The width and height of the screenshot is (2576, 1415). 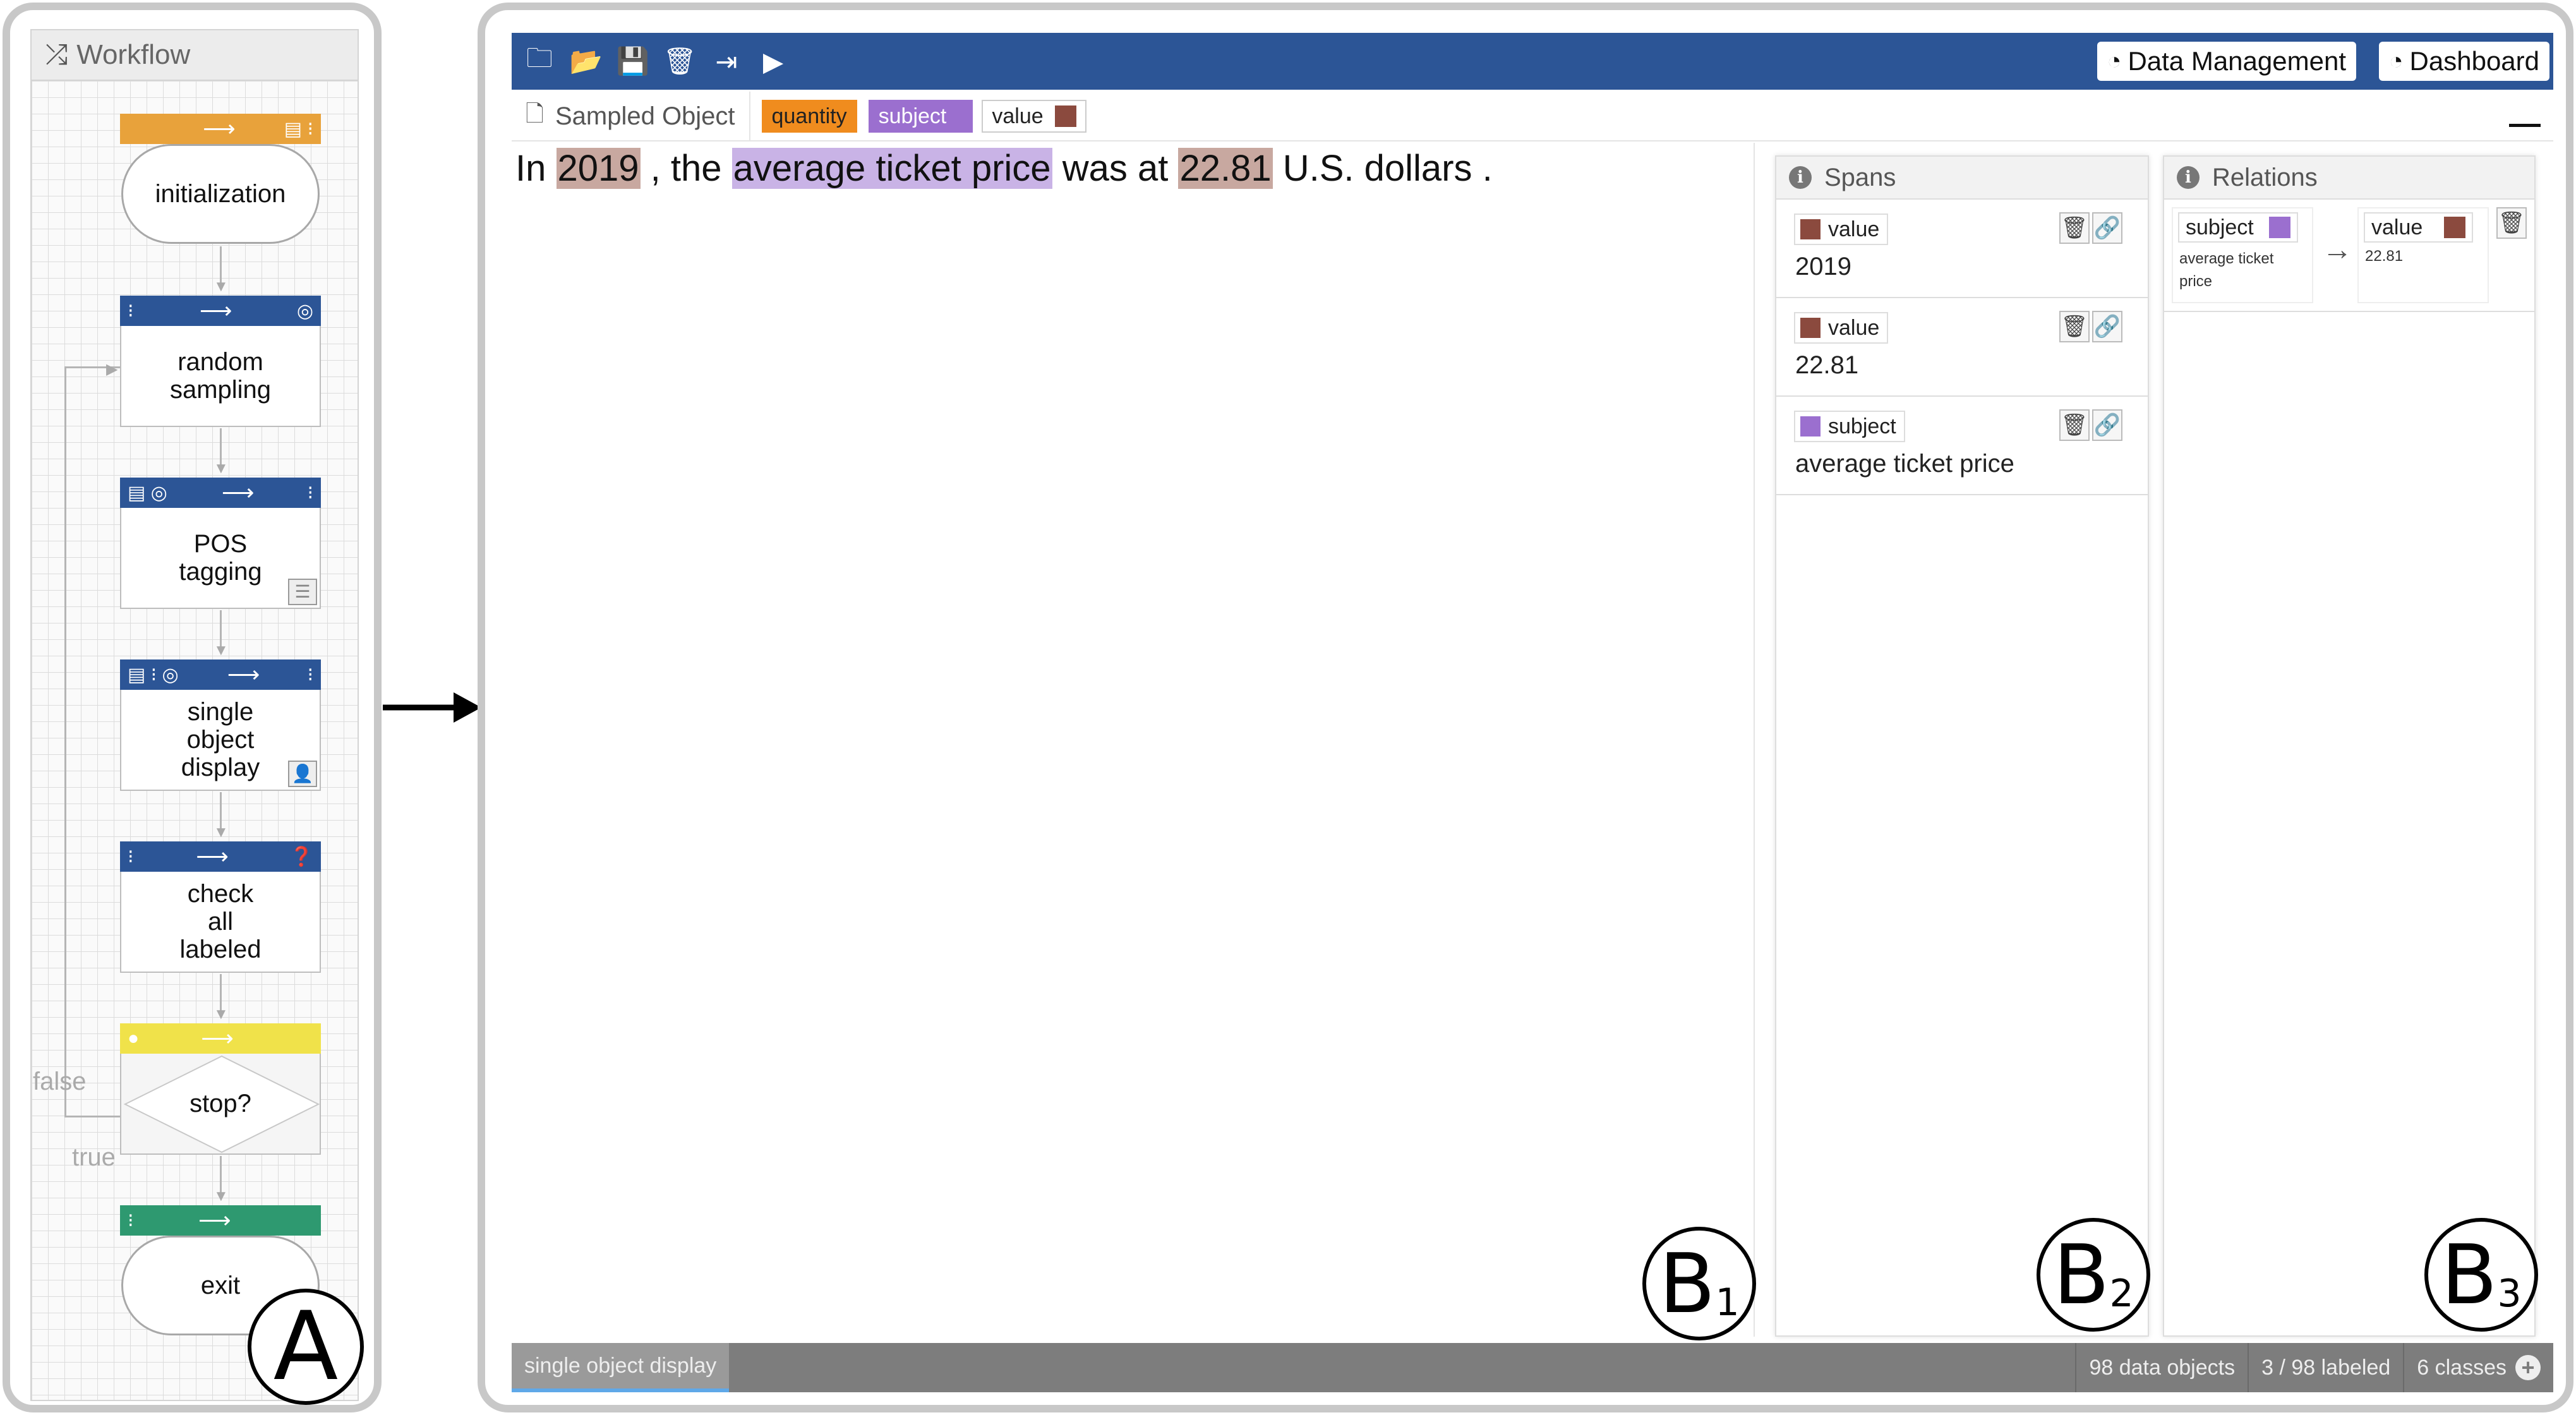 I want to click on collapse-icon: —, so click(x=2525, y=123).